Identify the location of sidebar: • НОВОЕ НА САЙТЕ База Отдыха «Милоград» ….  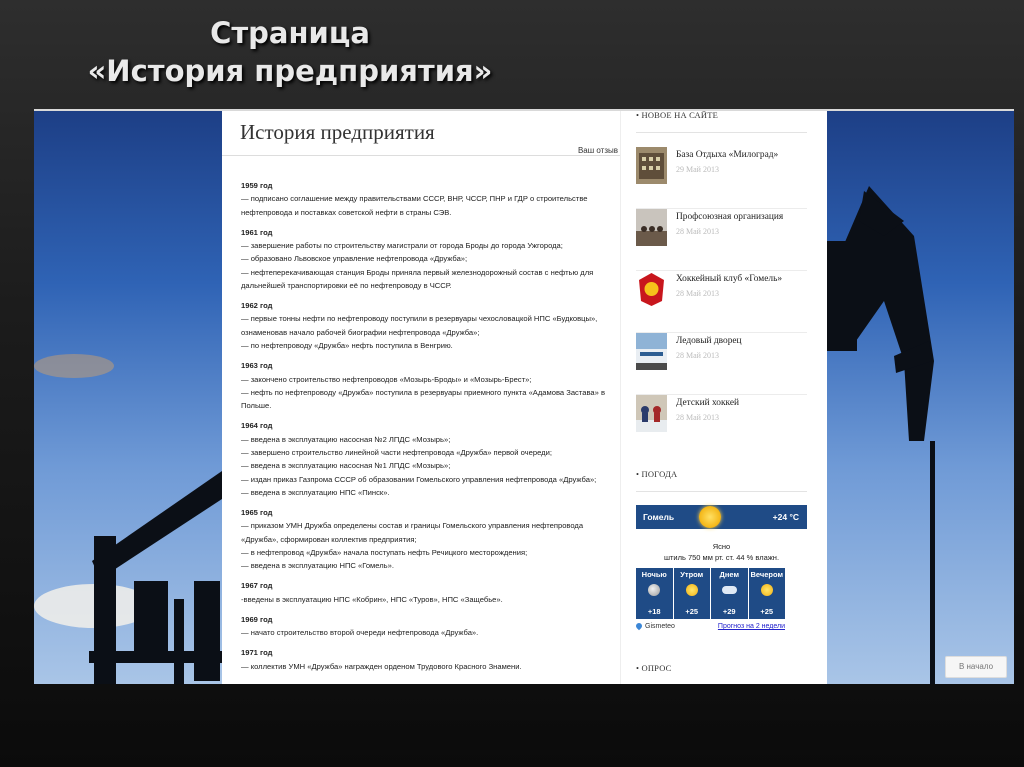
(720, 397).